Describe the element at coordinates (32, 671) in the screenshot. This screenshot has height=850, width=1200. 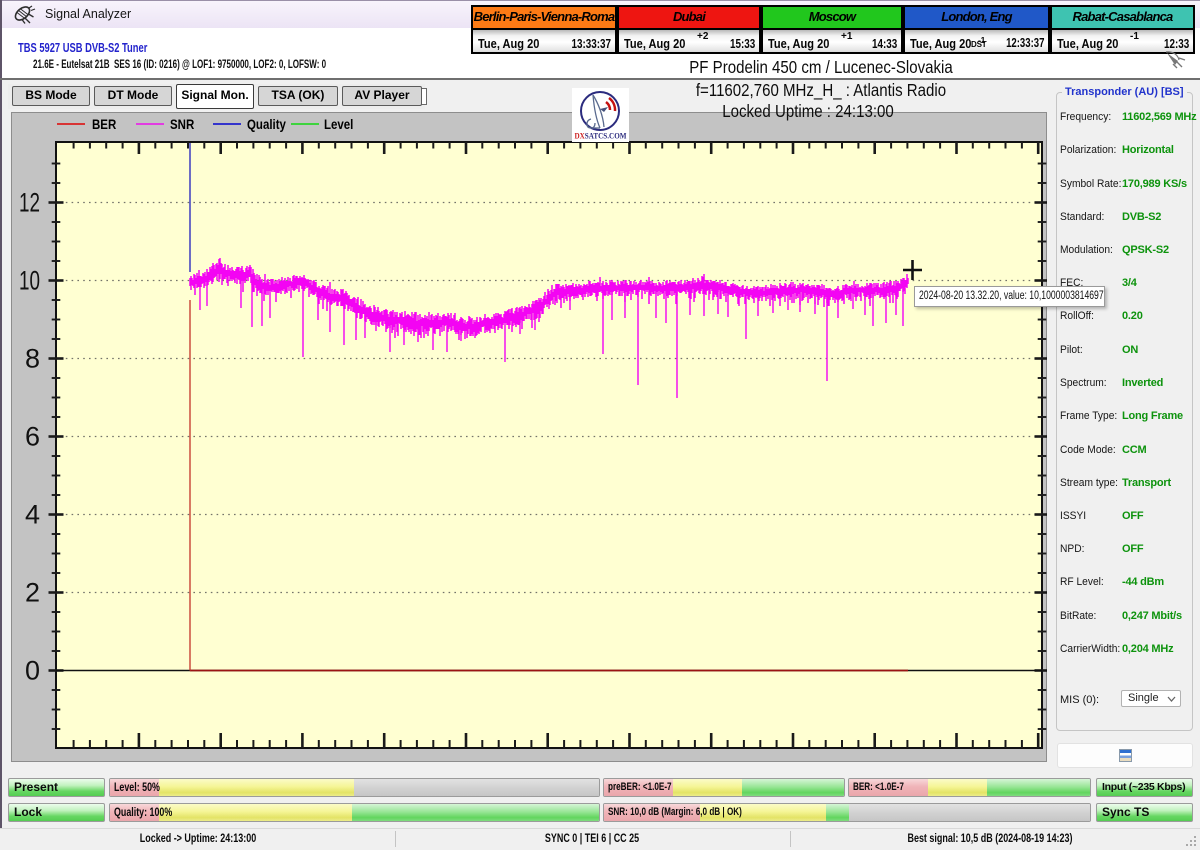
I see `svg-text: 0` at that location.